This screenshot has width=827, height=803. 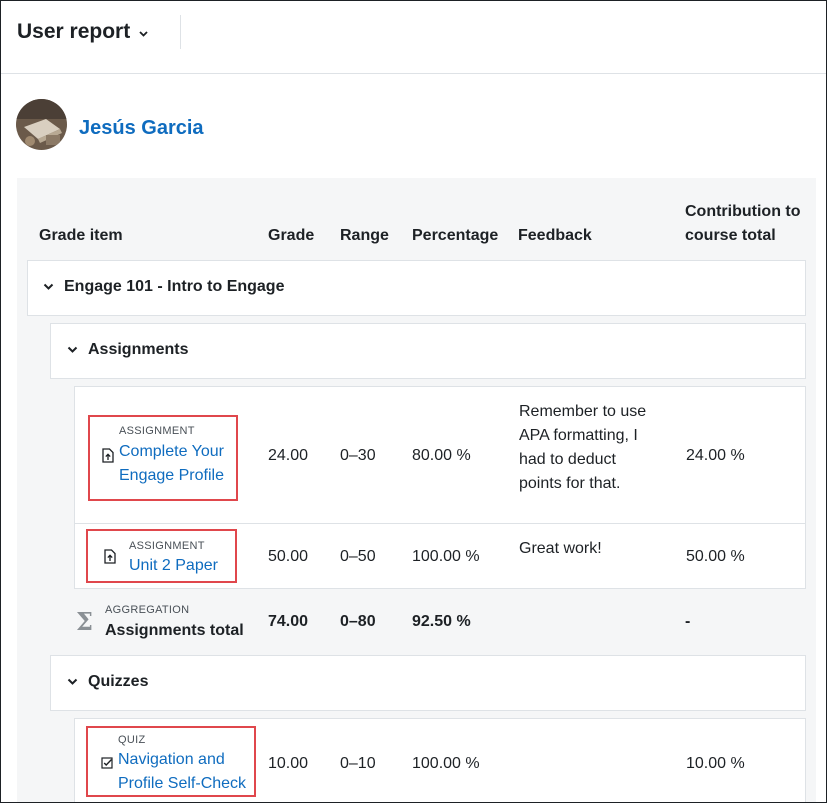 I want to click on sigma-icon: Σ, so click(x=84, y=621).